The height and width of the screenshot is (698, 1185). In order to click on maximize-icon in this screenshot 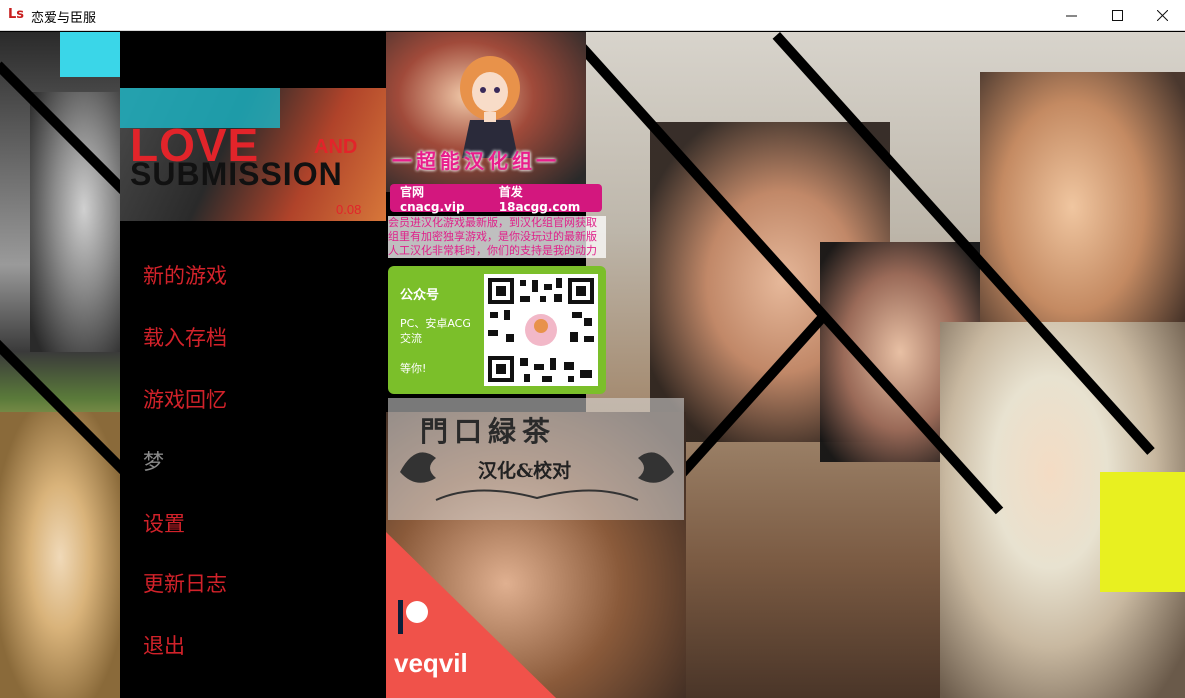, I will do `click(1117, 15)`.